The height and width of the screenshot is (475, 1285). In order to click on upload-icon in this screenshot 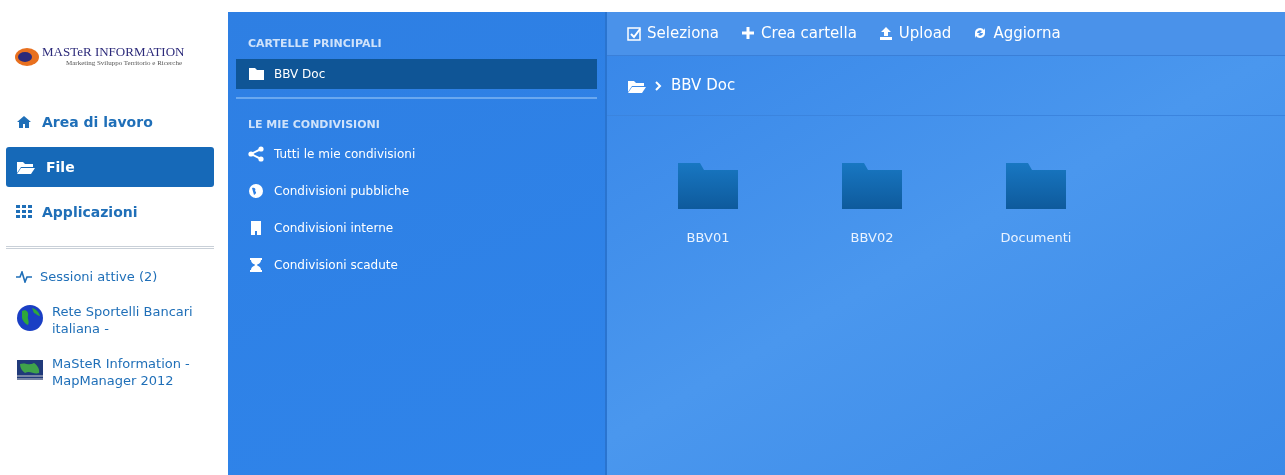, I will do `click(885, 33)`.